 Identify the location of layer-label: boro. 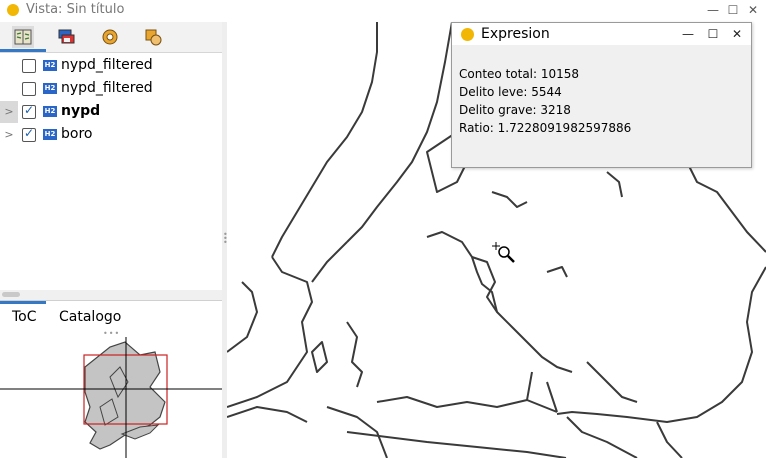
(77, 134).